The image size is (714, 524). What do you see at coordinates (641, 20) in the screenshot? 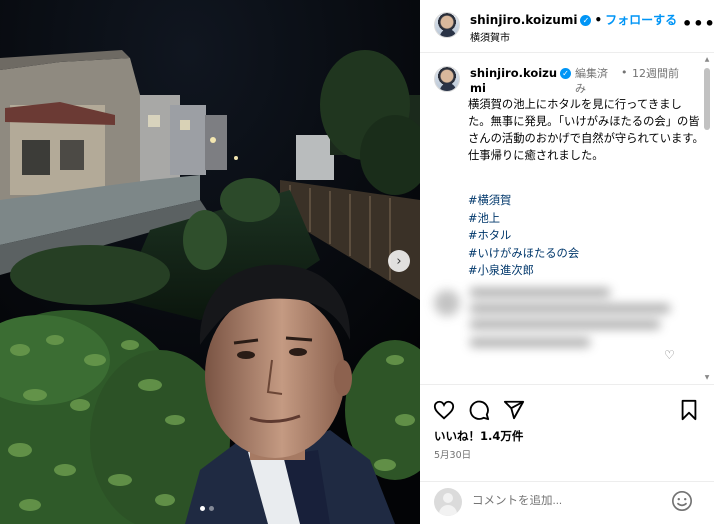
I see `follow-button: フォローする` at bounding box center [641, 20].